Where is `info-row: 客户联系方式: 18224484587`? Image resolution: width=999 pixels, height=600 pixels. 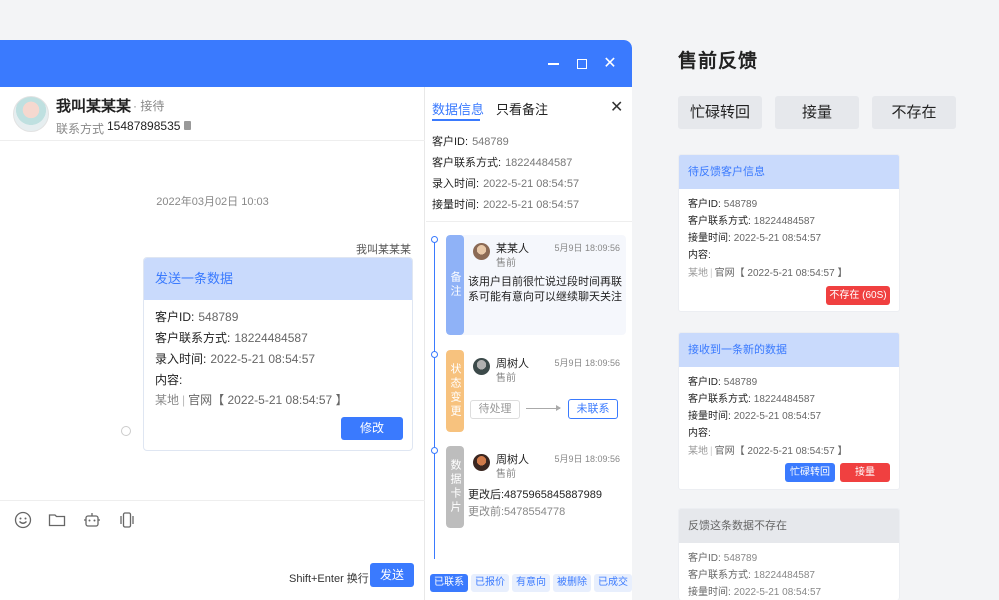 info-row: 客户联系方式: 18224484587 is located at coordinates (502, 163).